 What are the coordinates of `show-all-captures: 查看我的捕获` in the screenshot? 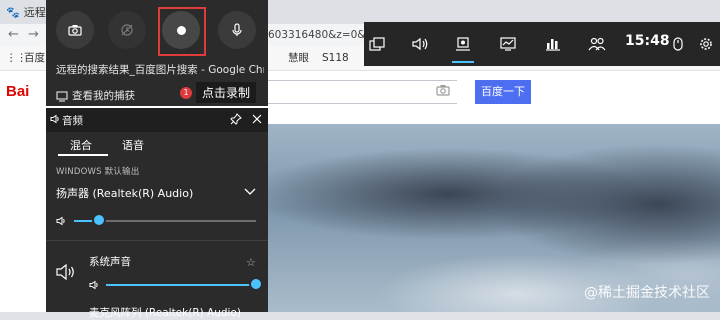 It's located at (95, 95).